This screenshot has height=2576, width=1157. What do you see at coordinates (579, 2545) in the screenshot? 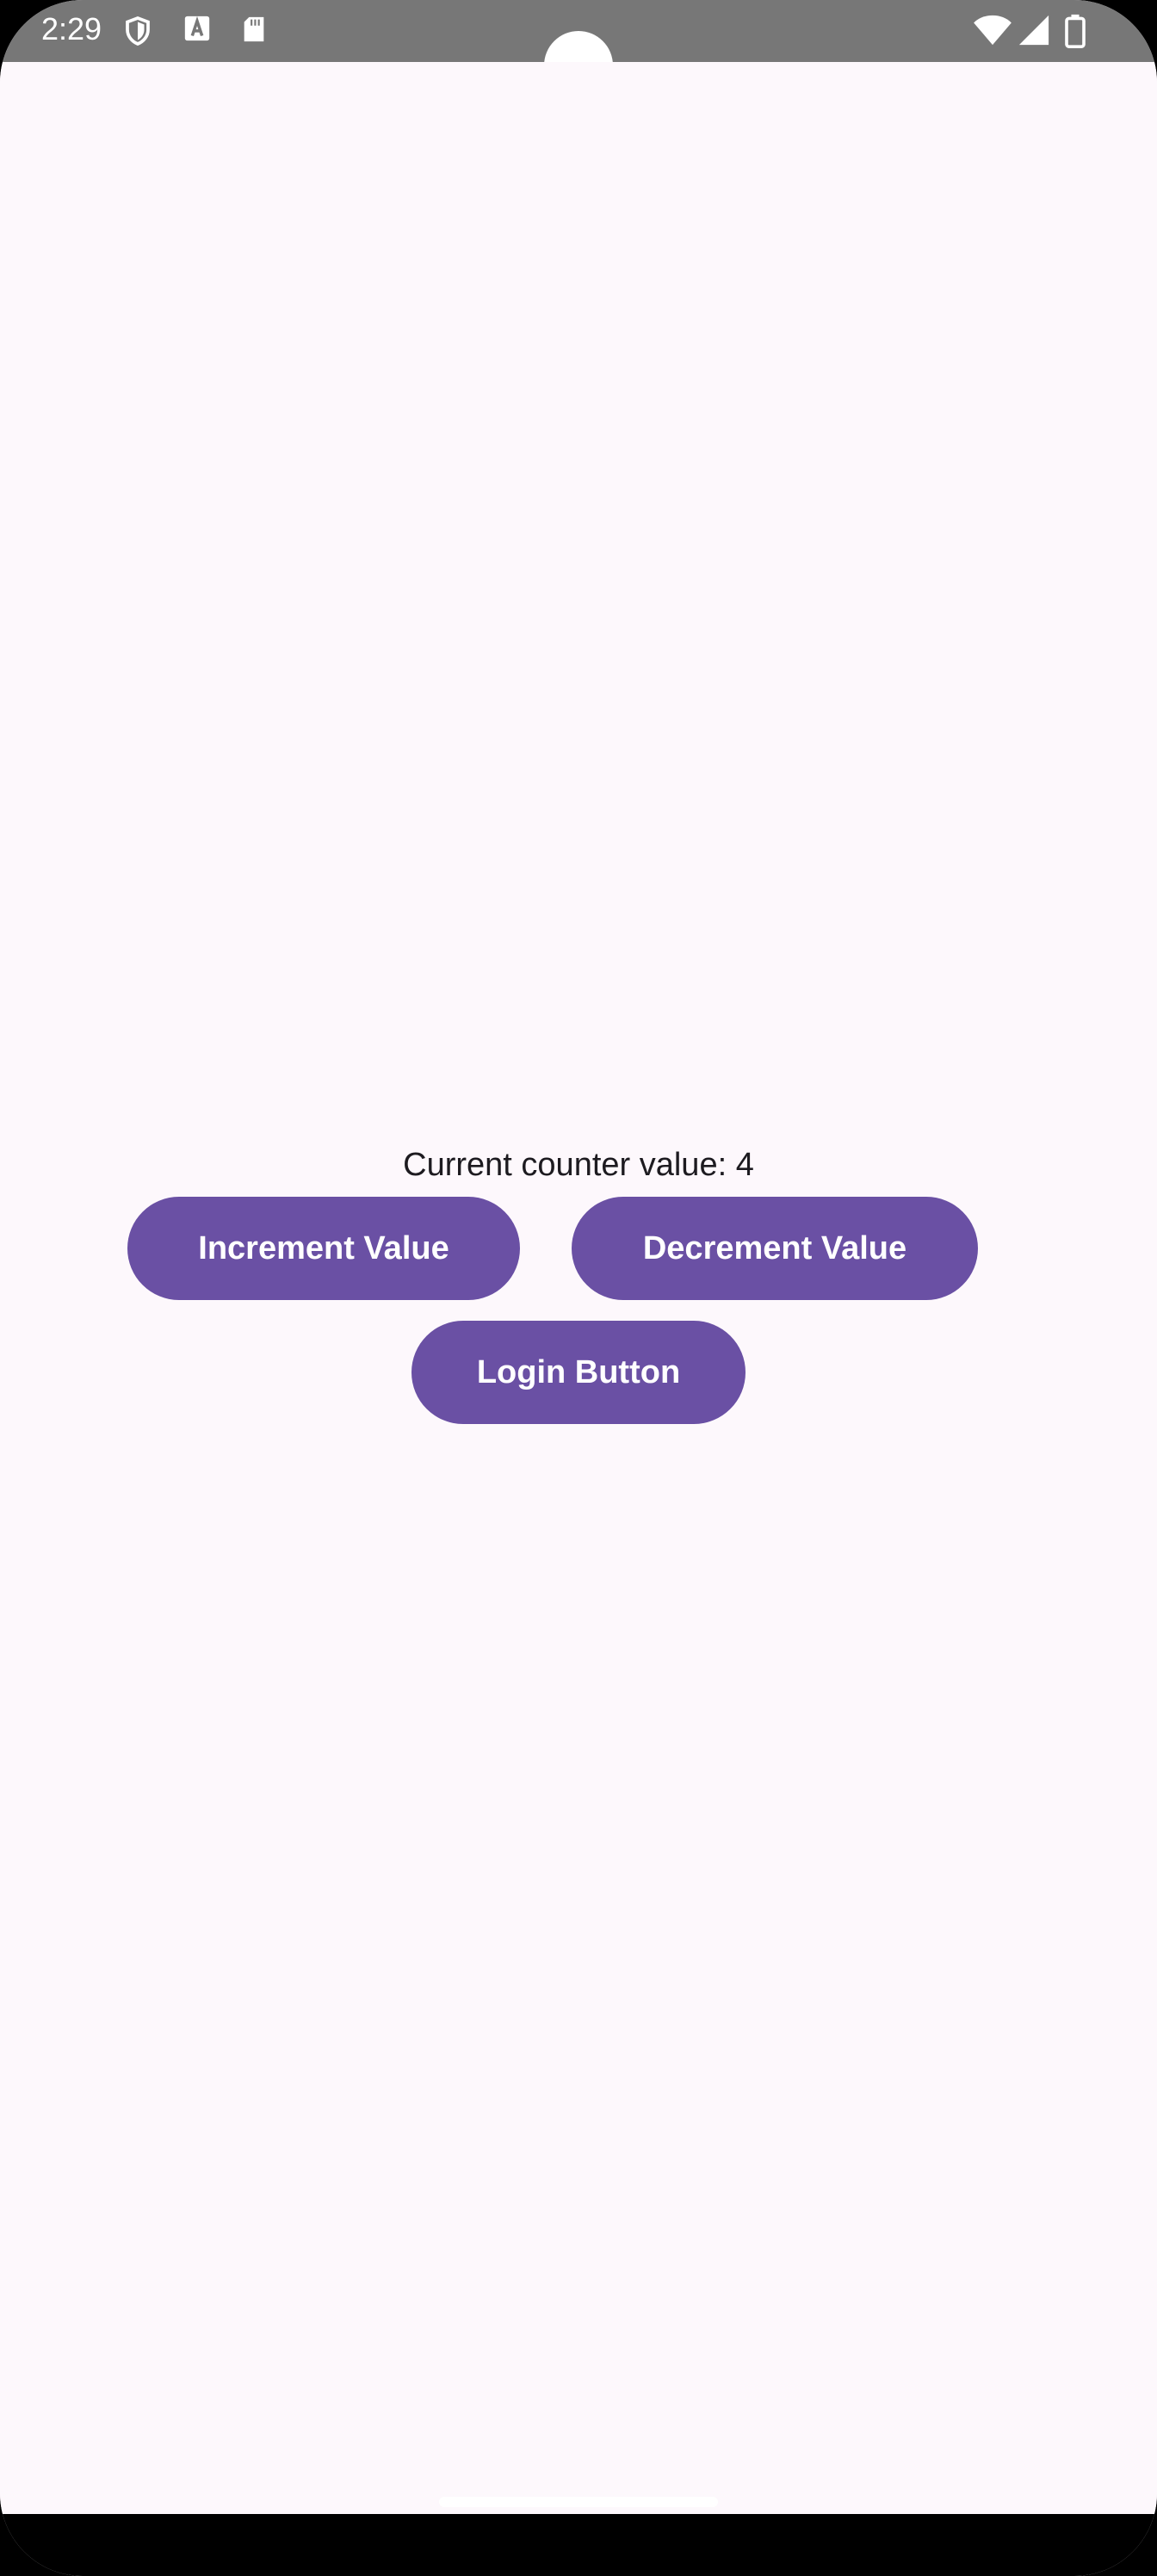
I see `navigation-bar` at bounding box center [579, 2545].